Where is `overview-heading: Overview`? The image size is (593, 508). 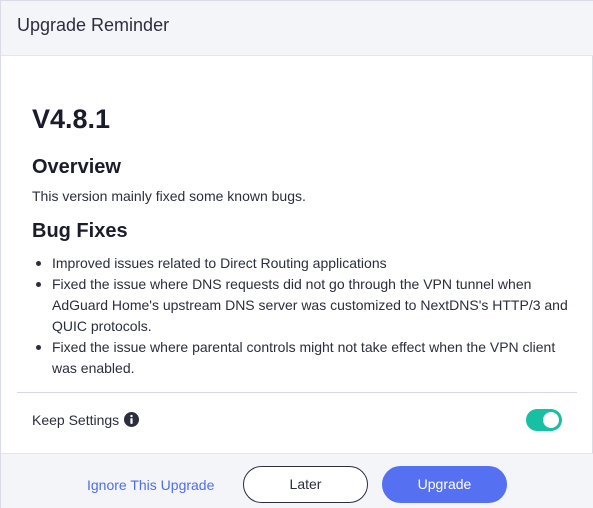
overview-heading: Overview is located at coordinates (76, 167).